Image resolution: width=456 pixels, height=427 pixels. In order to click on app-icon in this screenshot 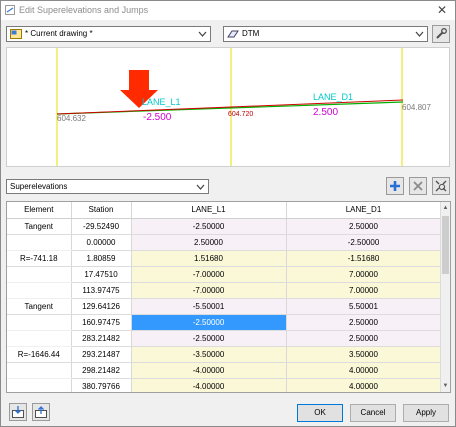, I will do `click(10, 10)`.